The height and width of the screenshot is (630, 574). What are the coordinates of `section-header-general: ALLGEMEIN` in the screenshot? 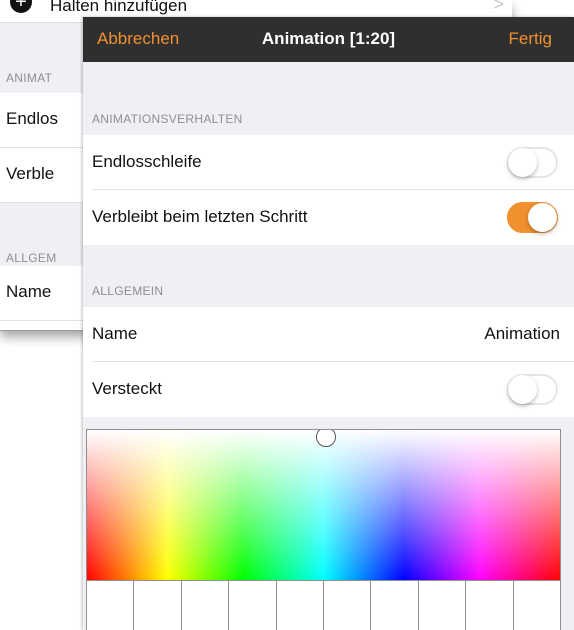 It's located at (328, 276).